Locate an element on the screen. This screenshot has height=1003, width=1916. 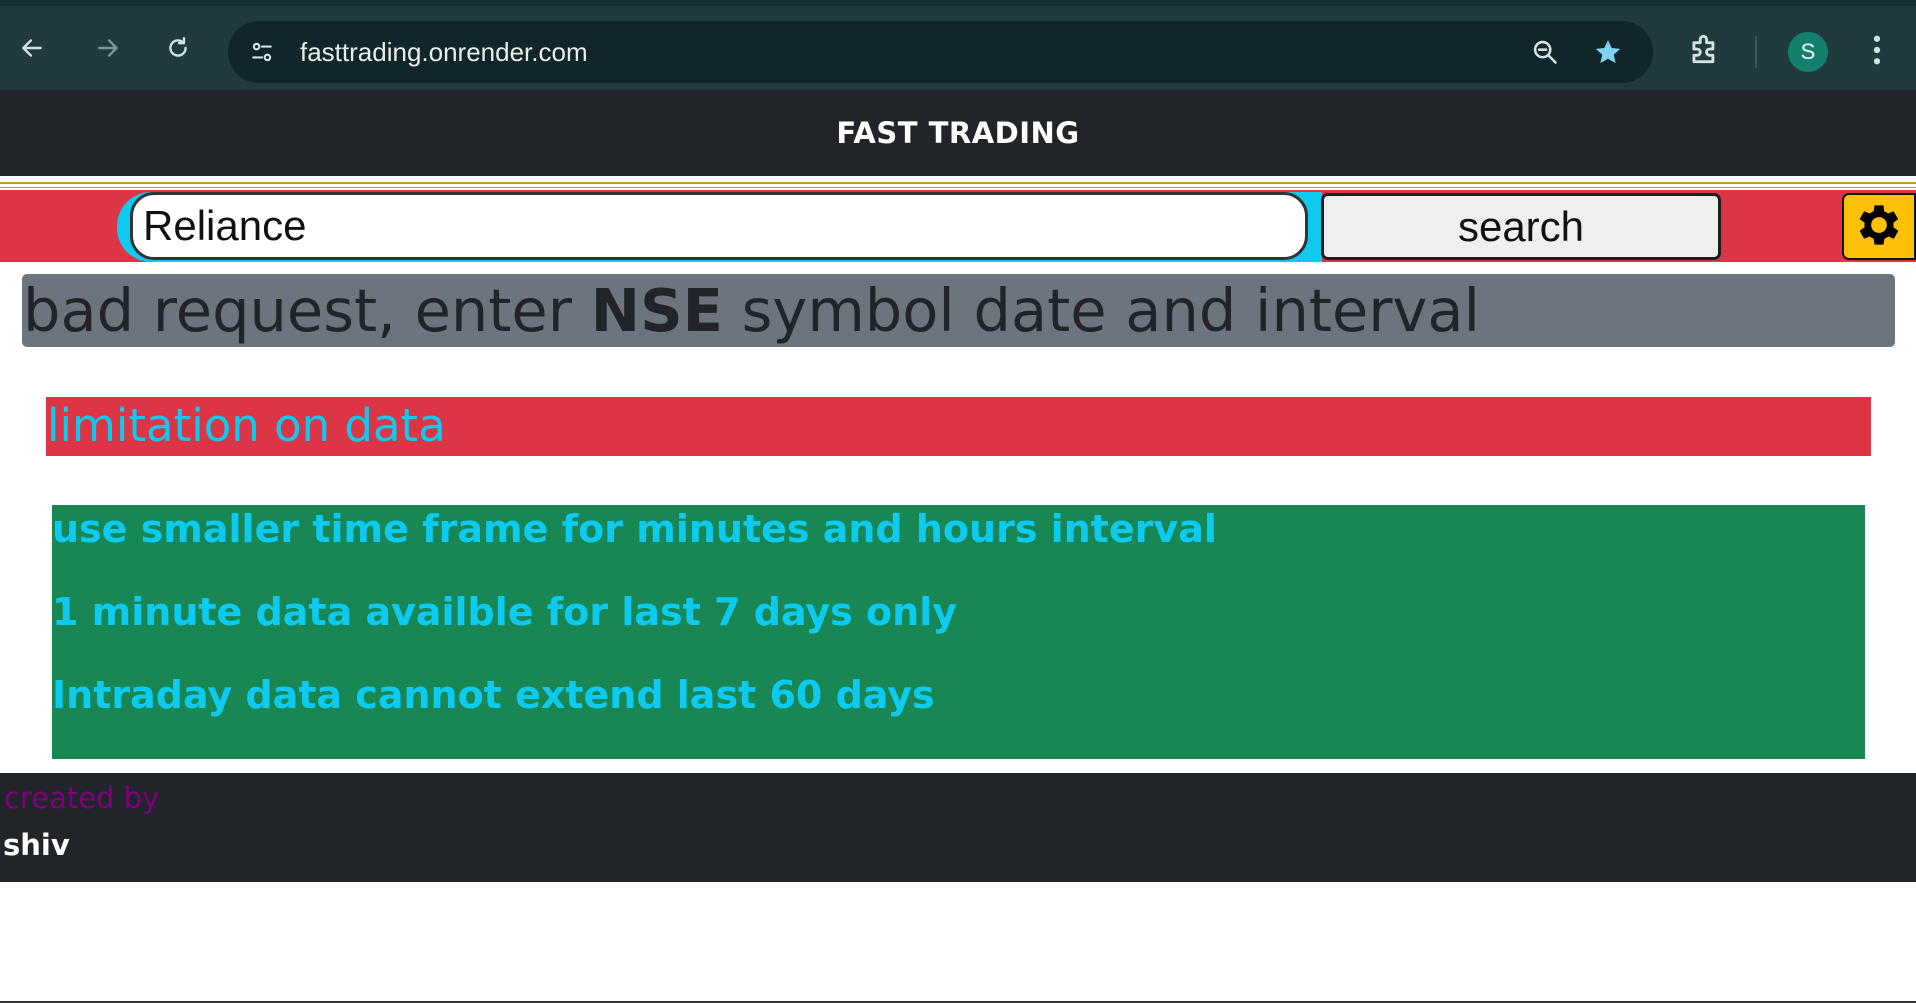
forward-arrow-icon is located at coordinates (108, 48).